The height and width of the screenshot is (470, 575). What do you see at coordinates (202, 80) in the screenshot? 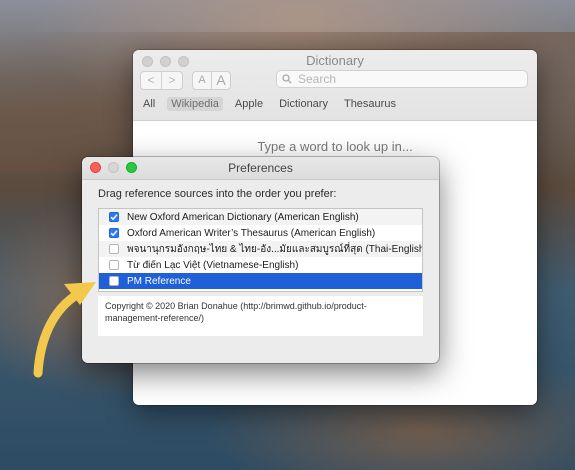
I see `decrease-font-button: A` at bounding box center [202, 80].